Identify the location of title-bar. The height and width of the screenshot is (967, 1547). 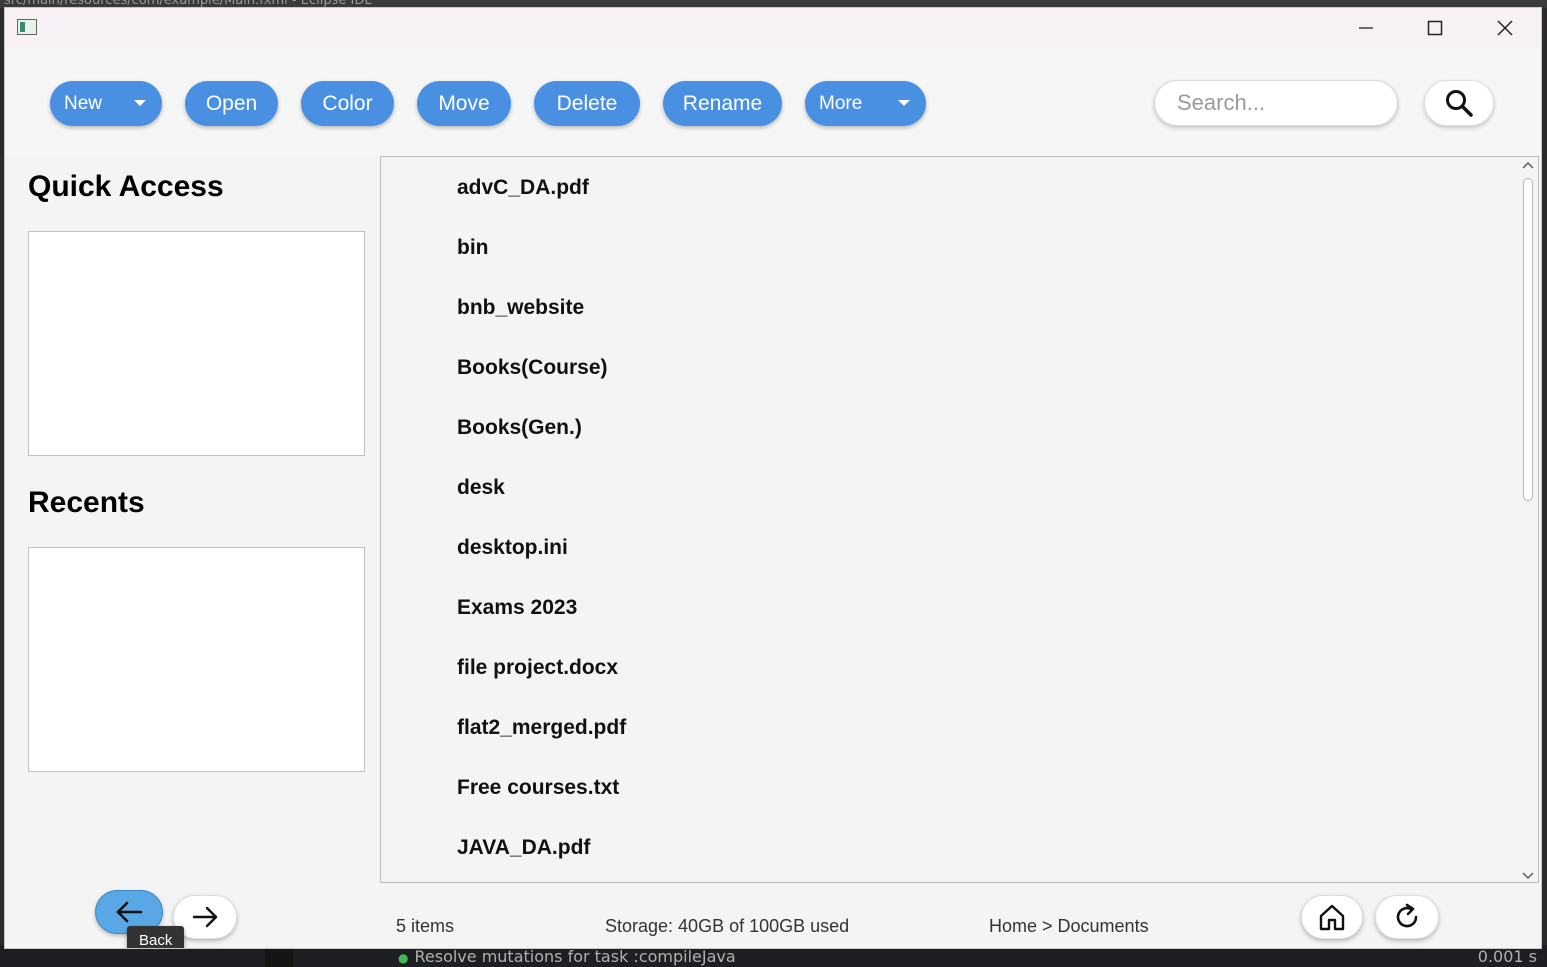
(773, 28).